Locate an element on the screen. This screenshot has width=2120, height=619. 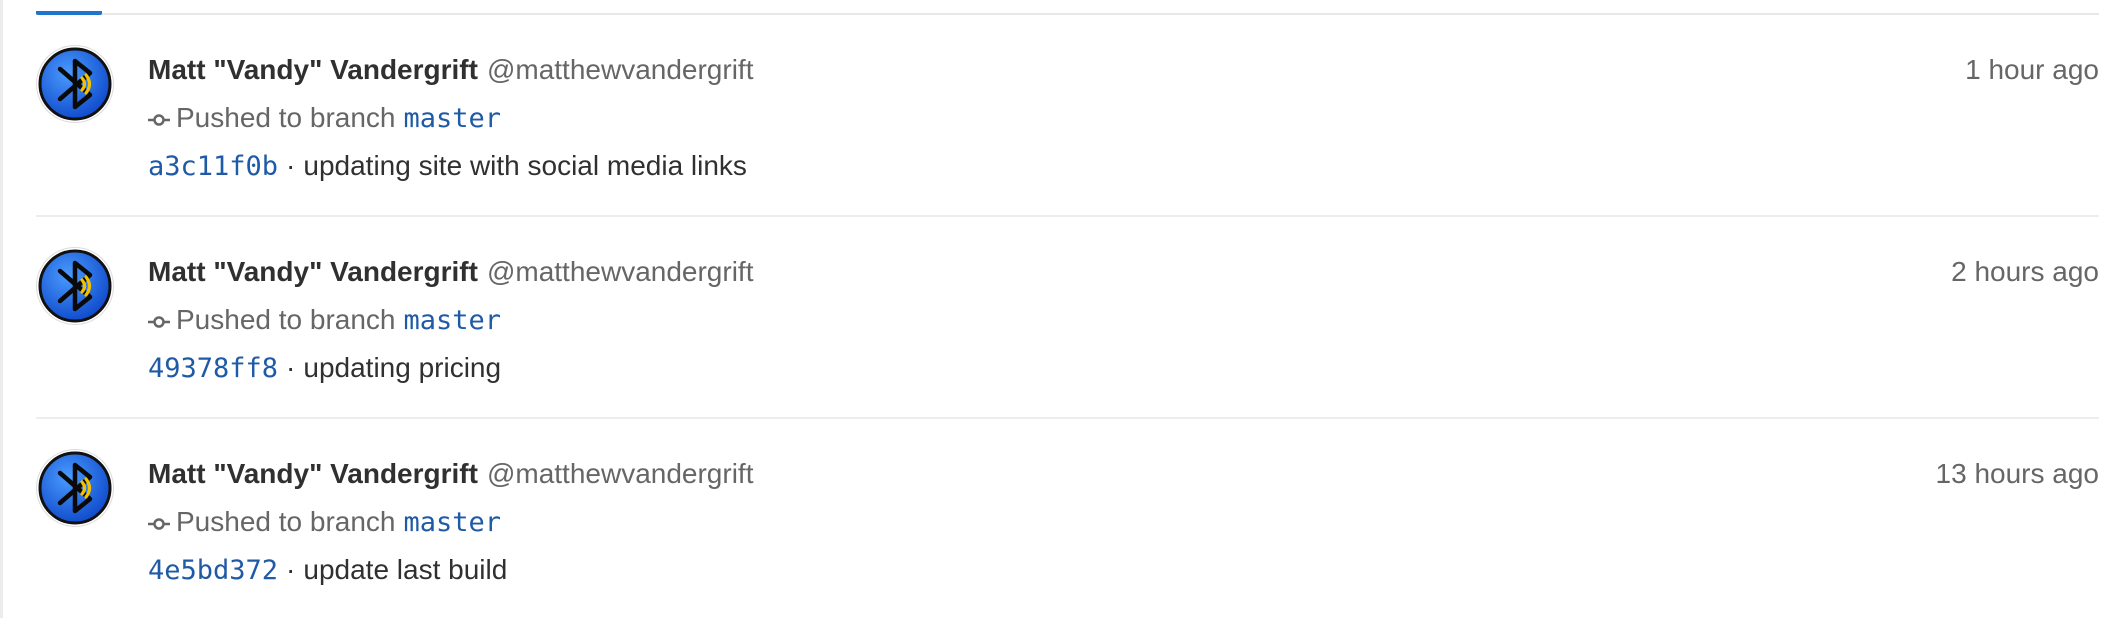
commit-sha-link: 4e5bd372 is located at coordinates (213, 570).